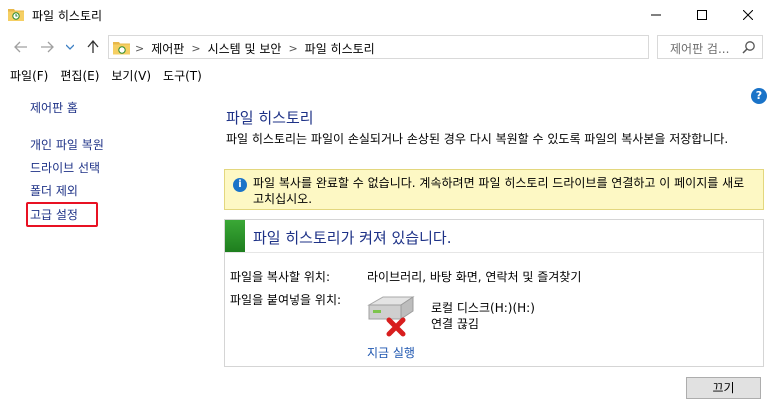 The height and width of the screenshot is (419, 771). What do you see at coordinates (122, 49) in the screenshot?
I see `control-panel-folder-icon` at bounding box center [122, 49].